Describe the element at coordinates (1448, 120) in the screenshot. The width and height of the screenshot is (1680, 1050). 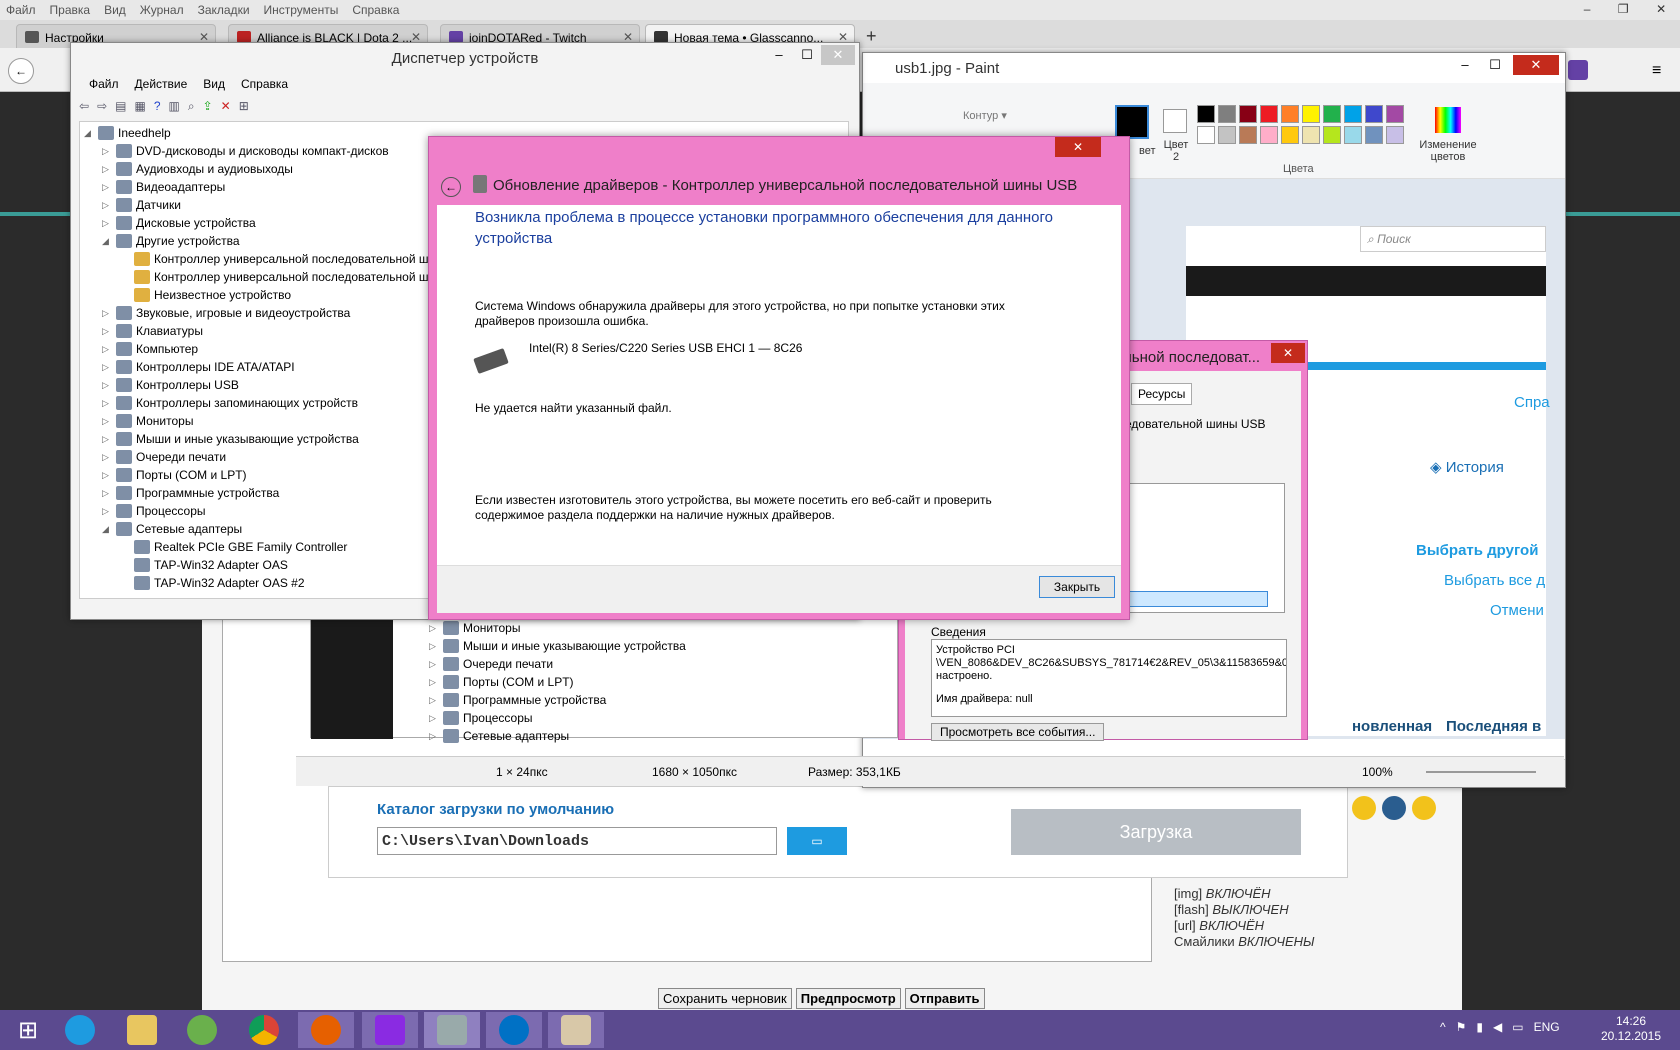
I see `edit-colors-icon` at that location.